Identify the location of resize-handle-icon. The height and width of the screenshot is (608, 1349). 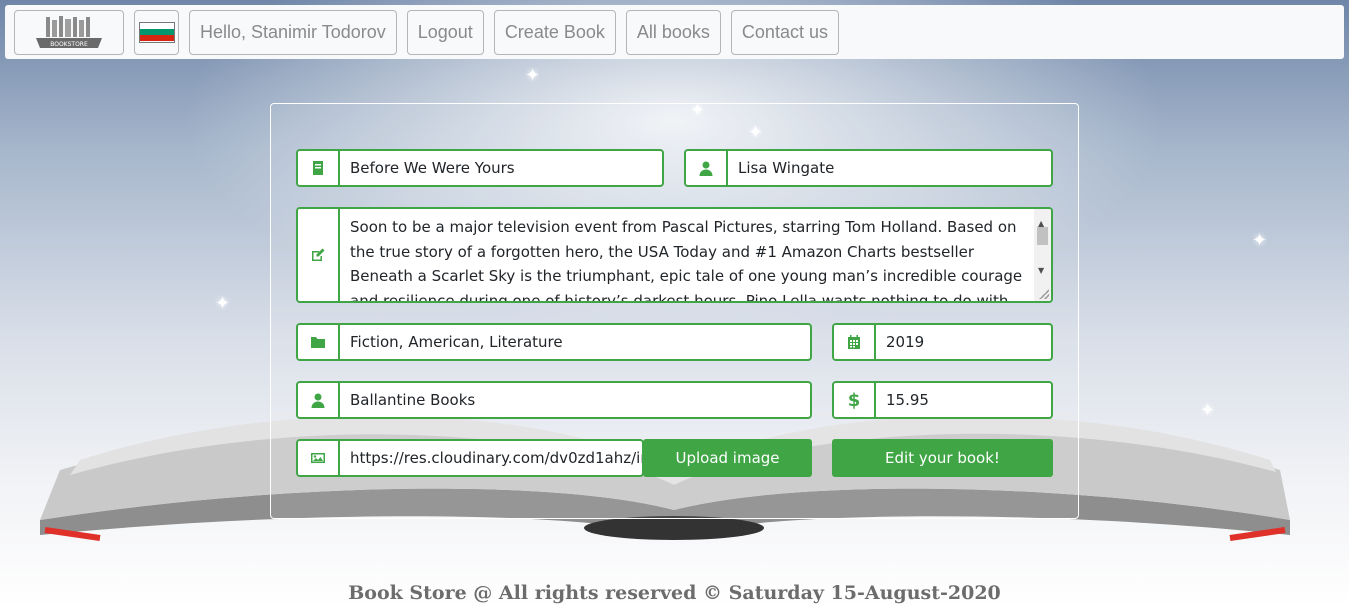
(1044, 294).